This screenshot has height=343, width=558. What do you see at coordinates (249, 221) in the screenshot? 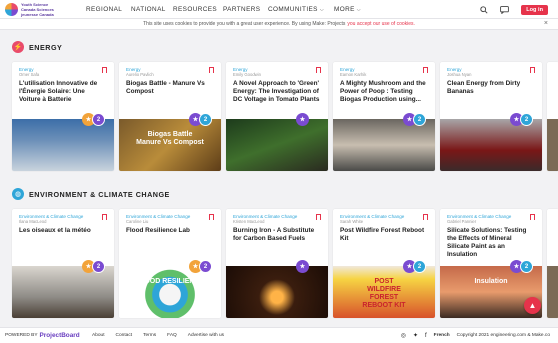
I see `card-author: Kristen MacLeod` at bounding box center [249, 221].